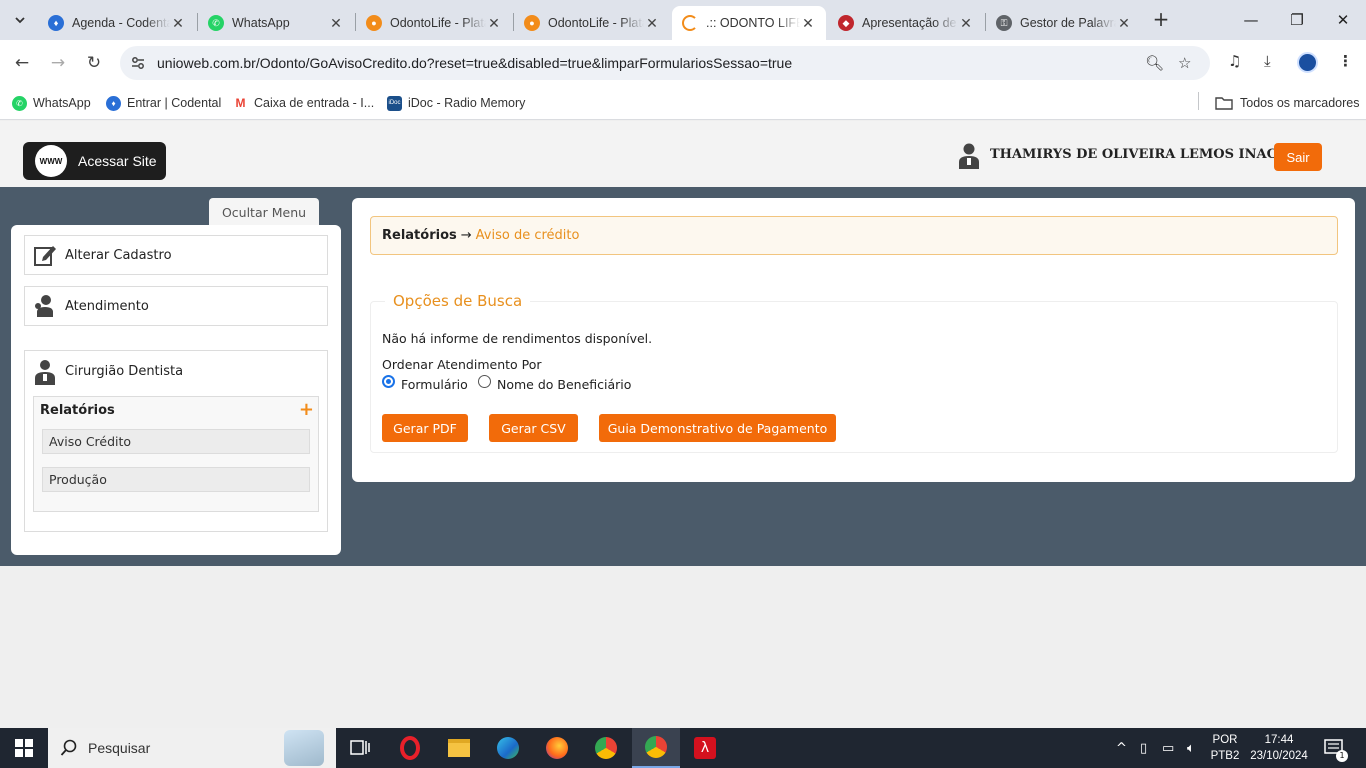 This screenshot has width=1366, height=768. What do you see at coordinates (462, 364) in the screenshot?
I see `order-by-label: Ordenar Atendimento Por` at bounding box center [462, 364].